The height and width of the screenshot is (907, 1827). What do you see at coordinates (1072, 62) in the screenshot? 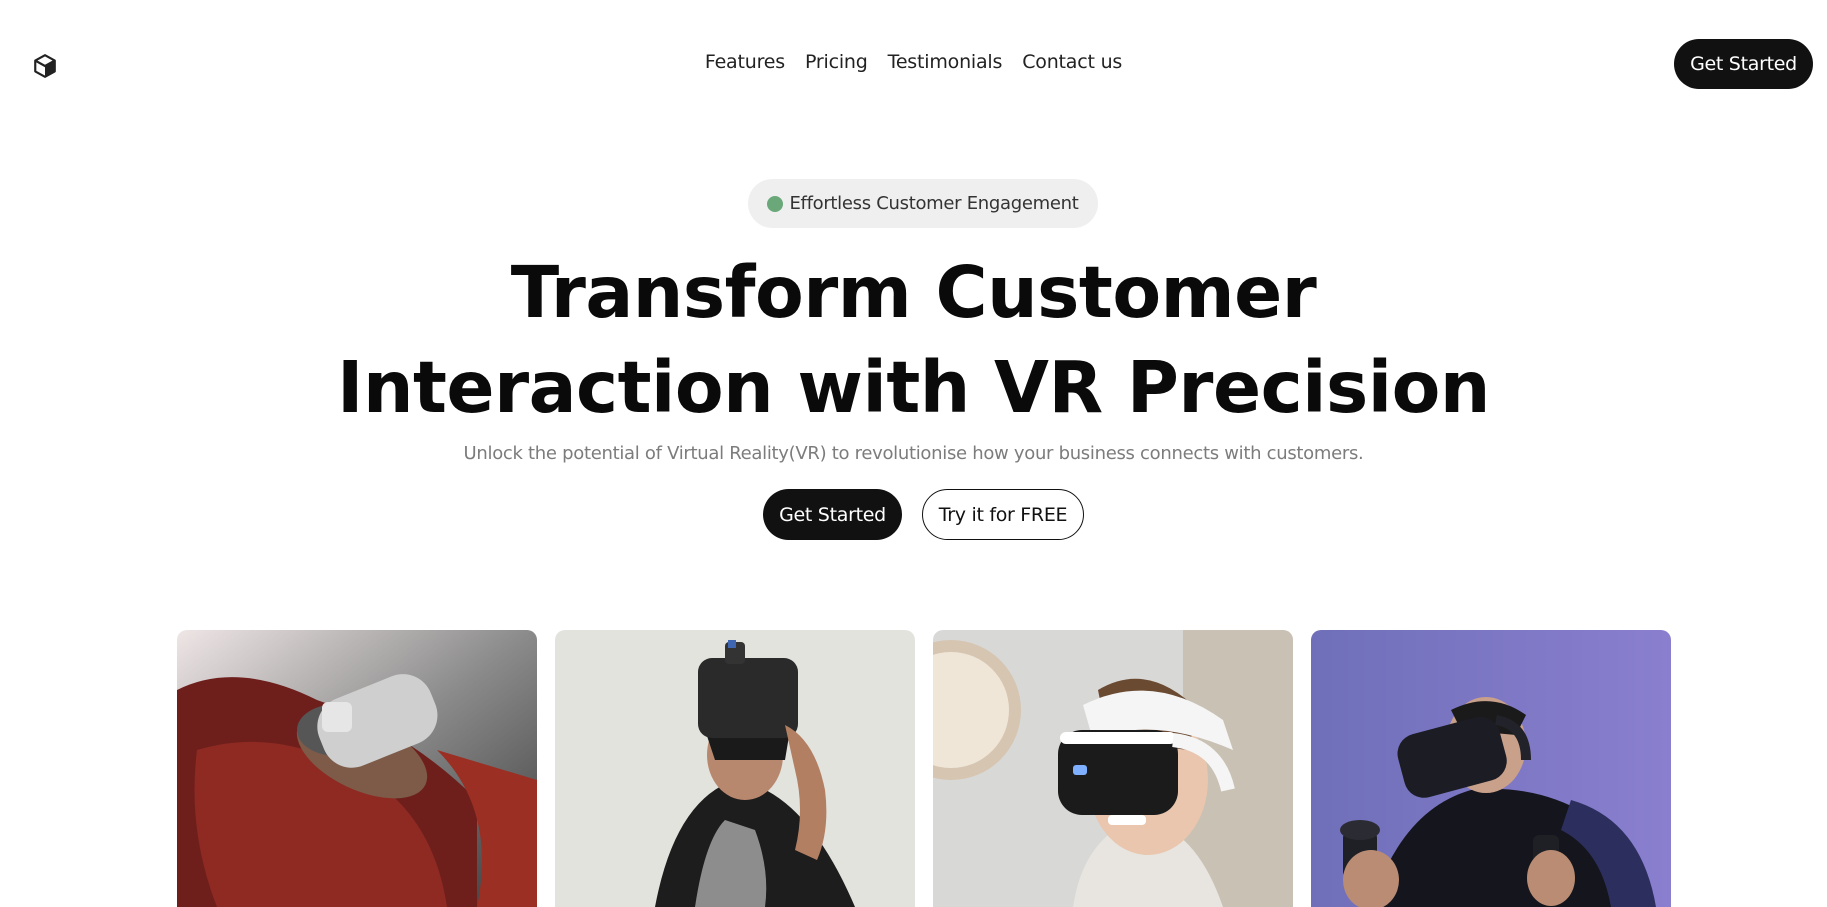
I see `nav-link-contact: Contact us` at bounding box center [1072, 62].